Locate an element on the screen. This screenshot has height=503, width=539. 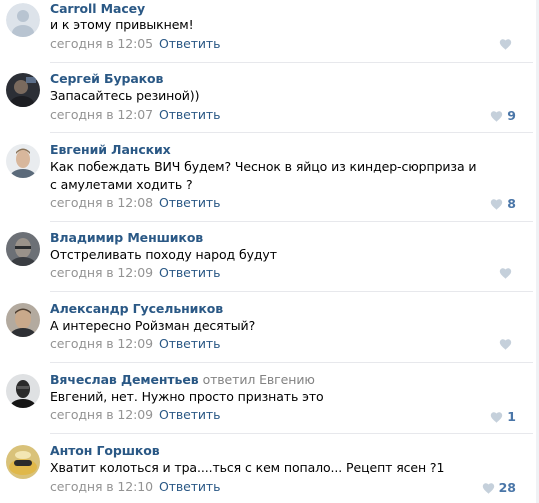
timestamp: сегодня в 12:08 is located at coordinates (101, 202).